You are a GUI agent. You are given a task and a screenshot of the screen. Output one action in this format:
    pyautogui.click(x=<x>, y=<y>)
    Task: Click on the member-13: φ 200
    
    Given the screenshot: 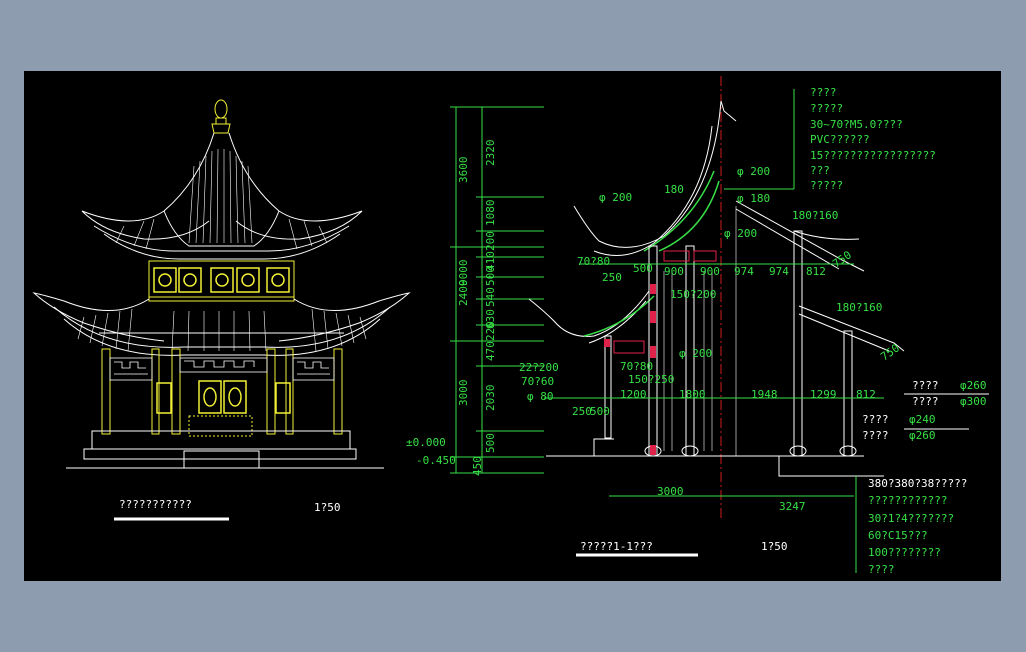 What is the action you would take?
    pyautogui.click(x=695, y=353)
    